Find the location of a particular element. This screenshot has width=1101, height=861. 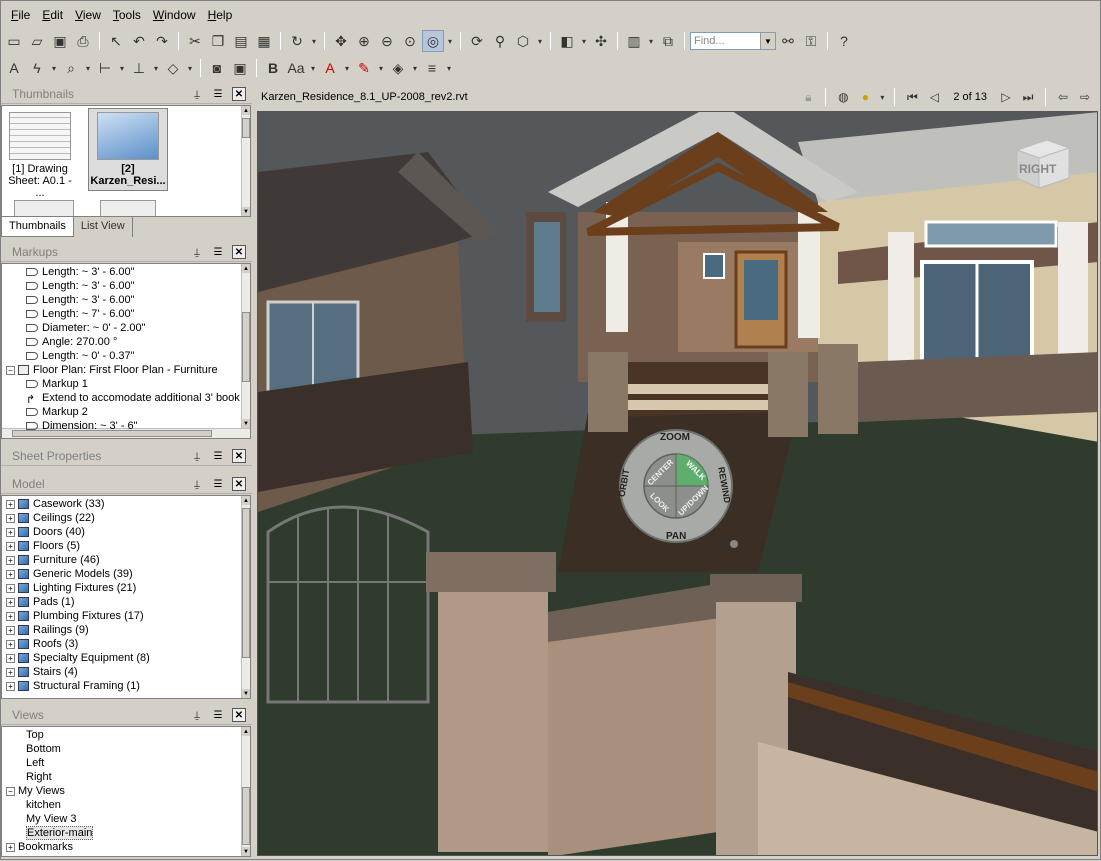

menu-file: File is located at coordinates (20, 15).